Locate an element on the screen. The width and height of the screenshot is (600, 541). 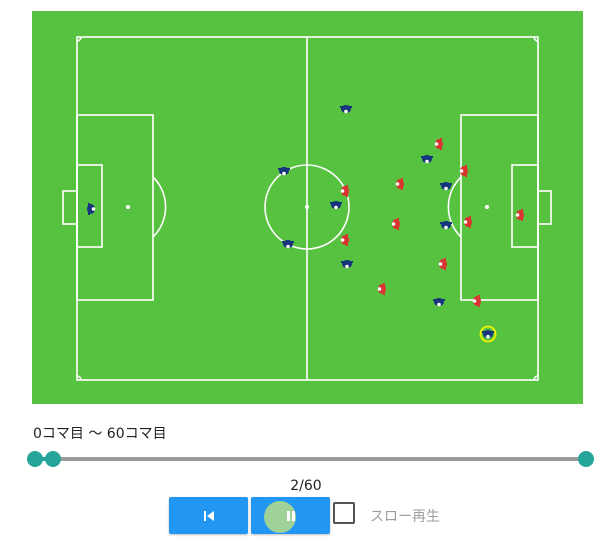
frame-counter: 2/60 is located at coordinates (306, 486).